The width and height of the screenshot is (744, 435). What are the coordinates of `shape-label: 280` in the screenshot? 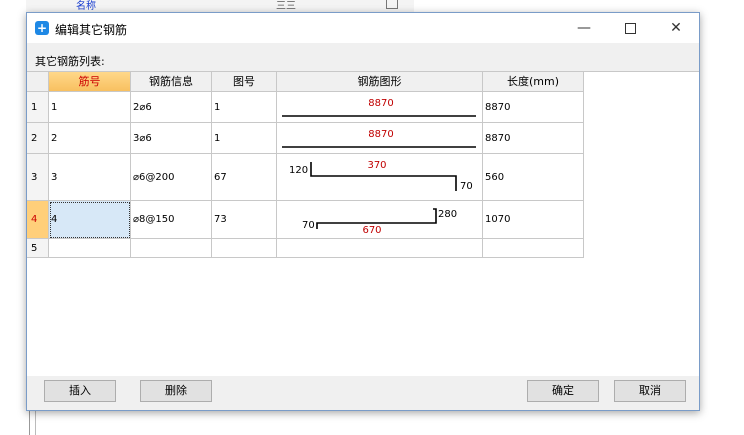 It's located at (447, 214).